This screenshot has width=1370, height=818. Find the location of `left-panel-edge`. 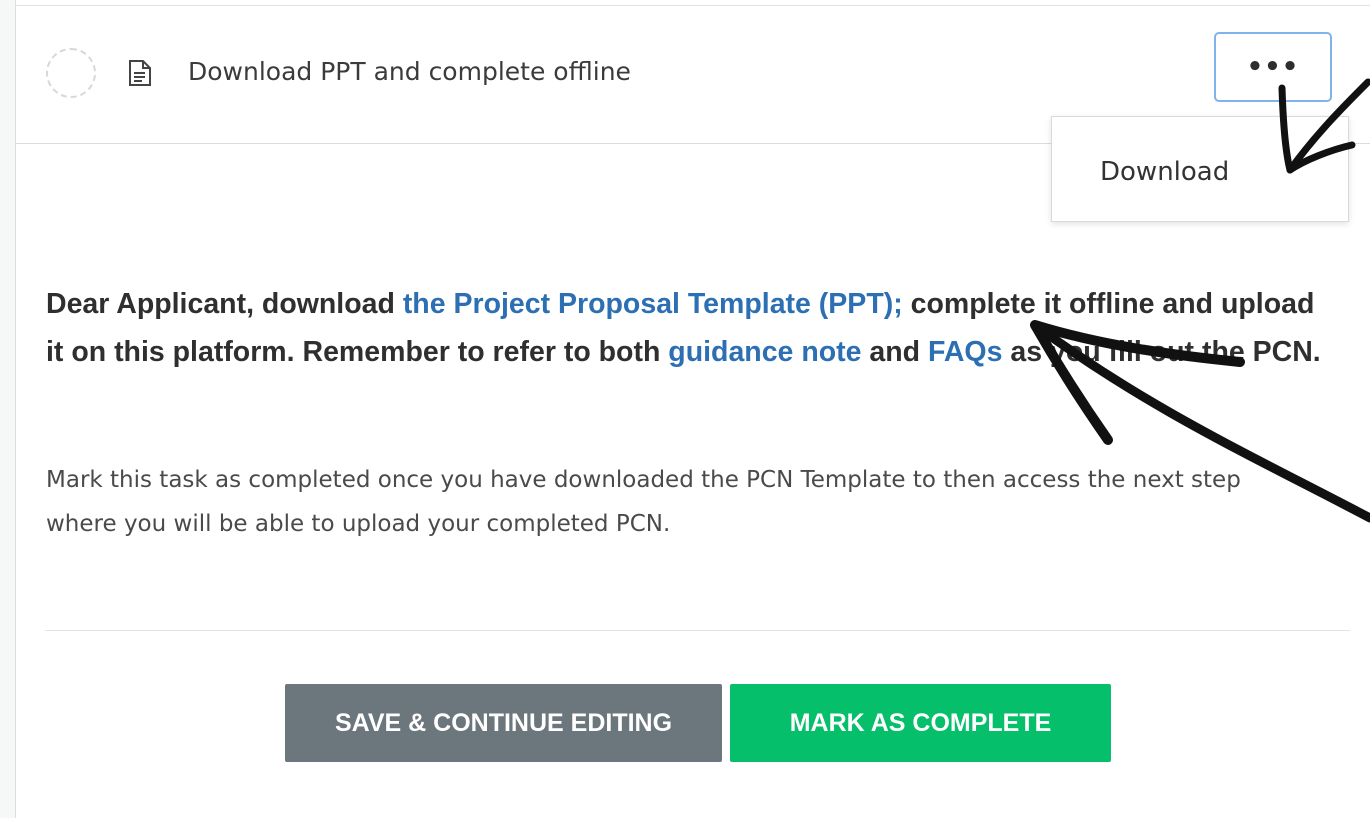

left-panel-edge is located at coordinates (8, 409).